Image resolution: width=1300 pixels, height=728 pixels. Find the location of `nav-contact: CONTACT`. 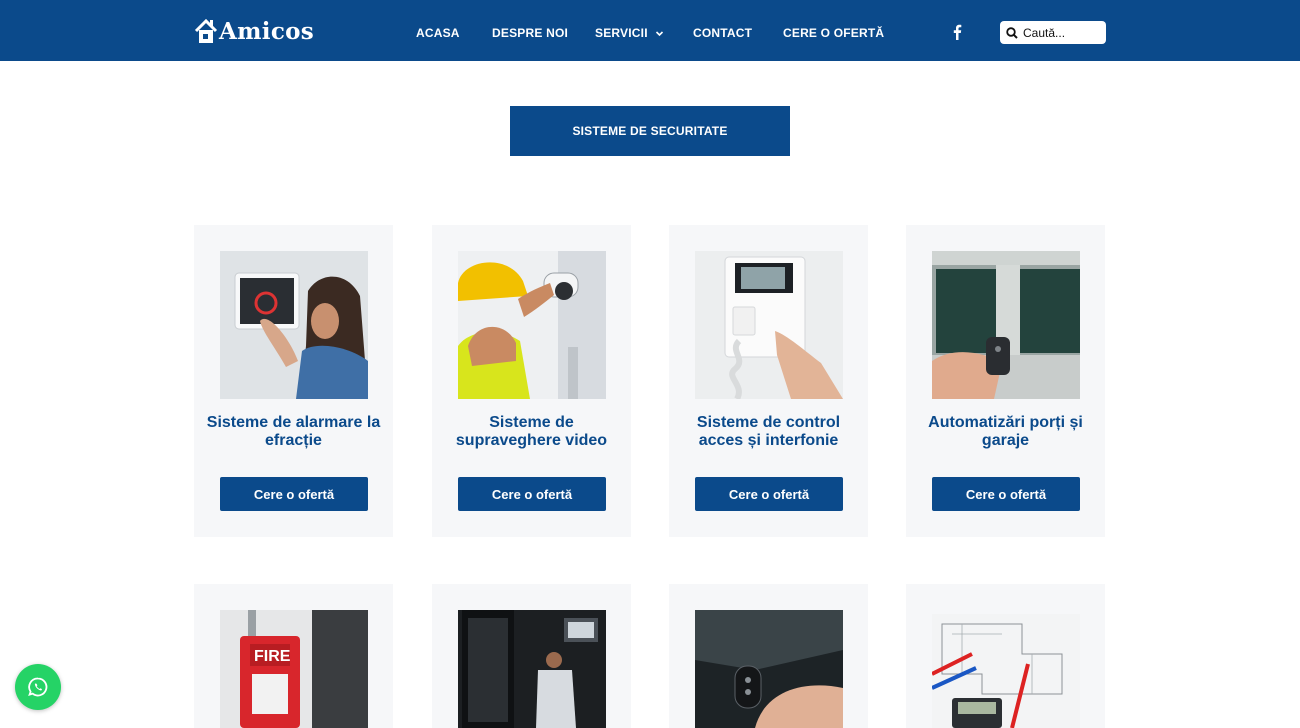

nav-contact: CONTACT is located at coordinates (722, 33).